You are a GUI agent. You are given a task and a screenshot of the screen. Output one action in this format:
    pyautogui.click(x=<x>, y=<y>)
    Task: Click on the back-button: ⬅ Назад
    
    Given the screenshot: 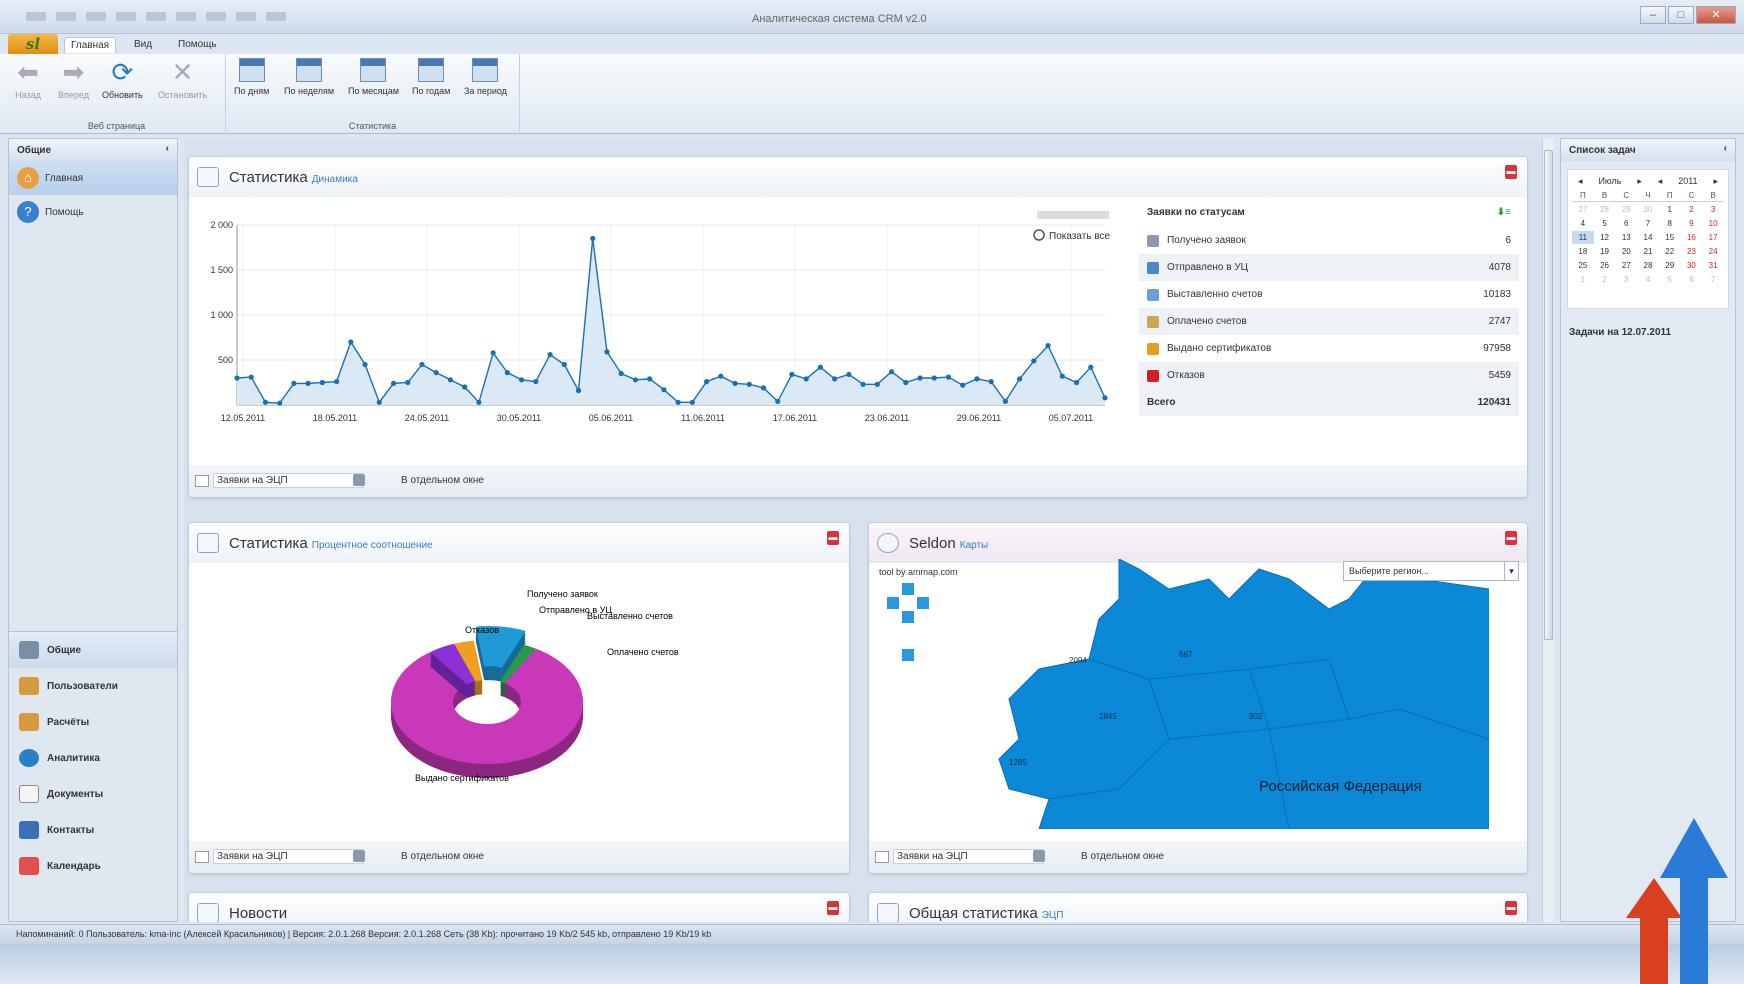 What is the action you would take?
    pyautogui.click(x=28, y=79)
    